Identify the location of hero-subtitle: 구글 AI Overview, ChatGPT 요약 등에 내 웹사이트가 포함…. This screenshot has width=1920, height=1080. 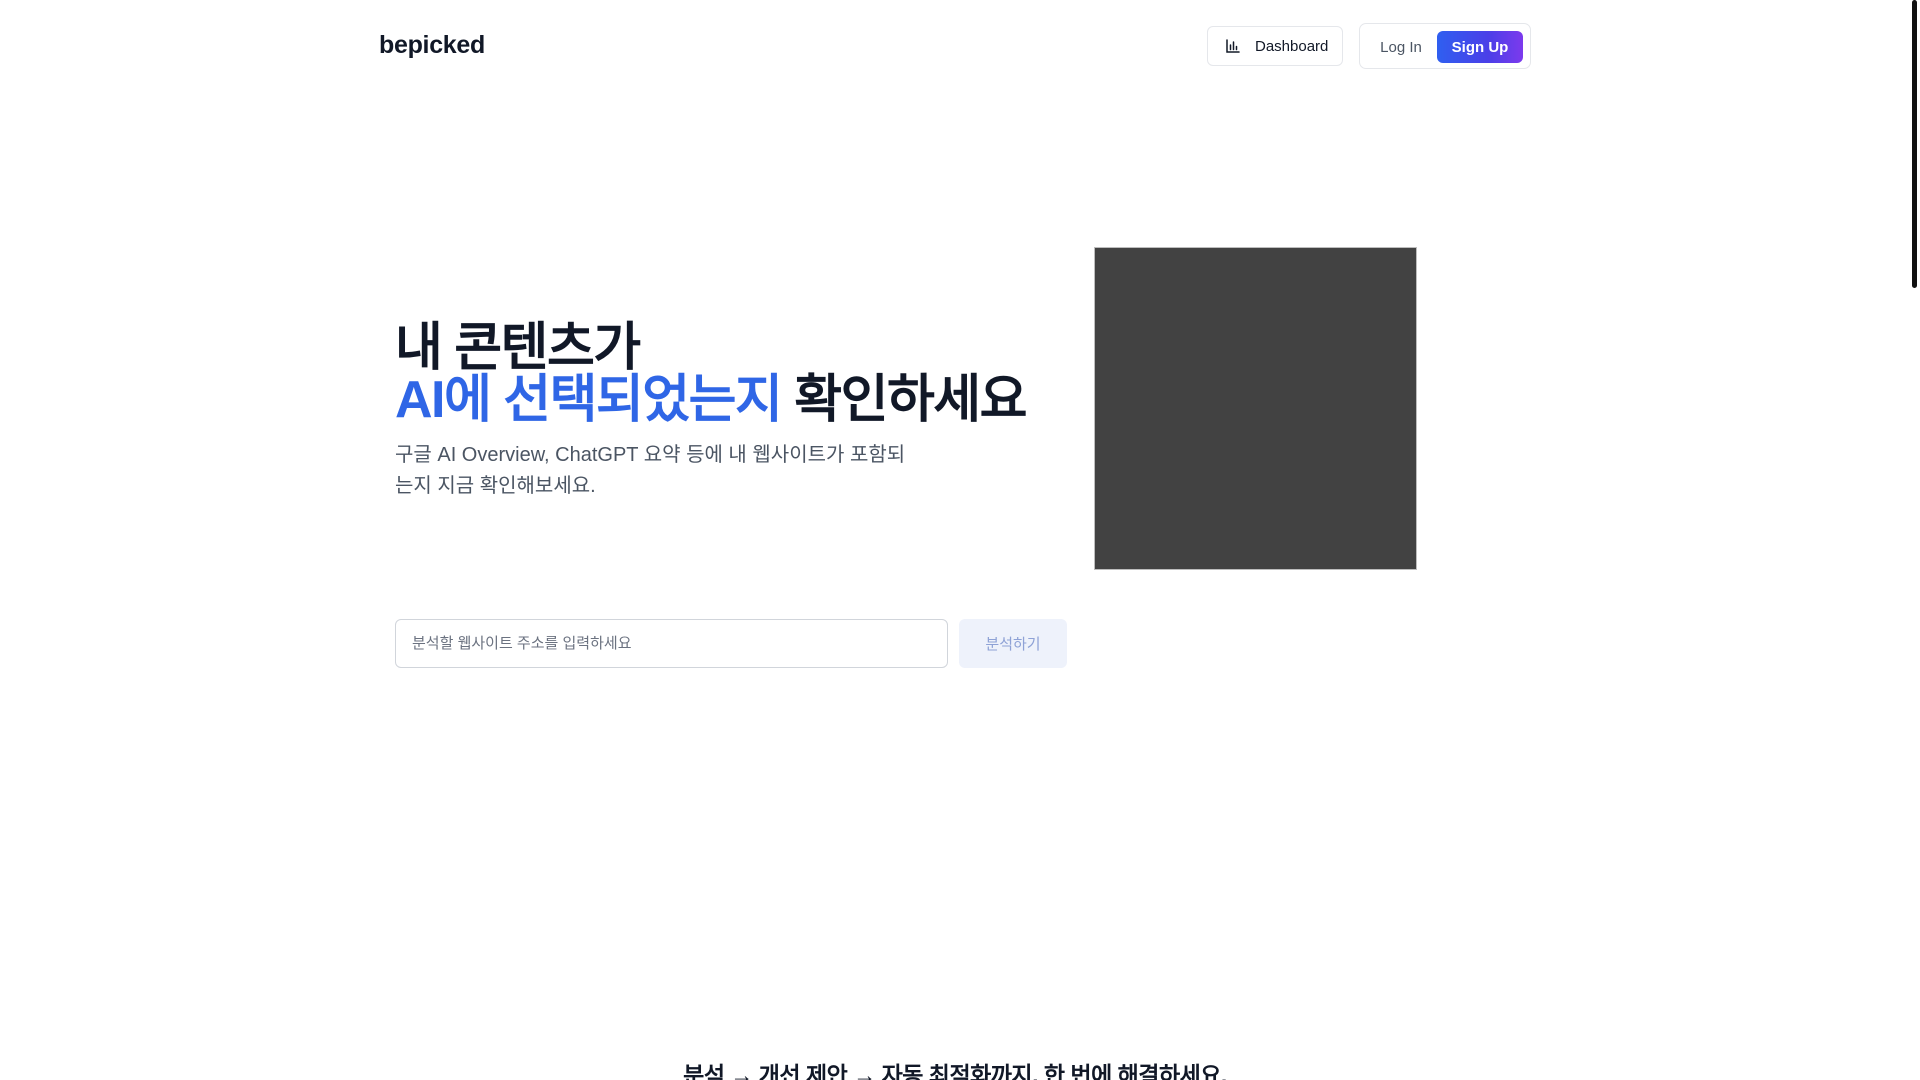
(655, 471).